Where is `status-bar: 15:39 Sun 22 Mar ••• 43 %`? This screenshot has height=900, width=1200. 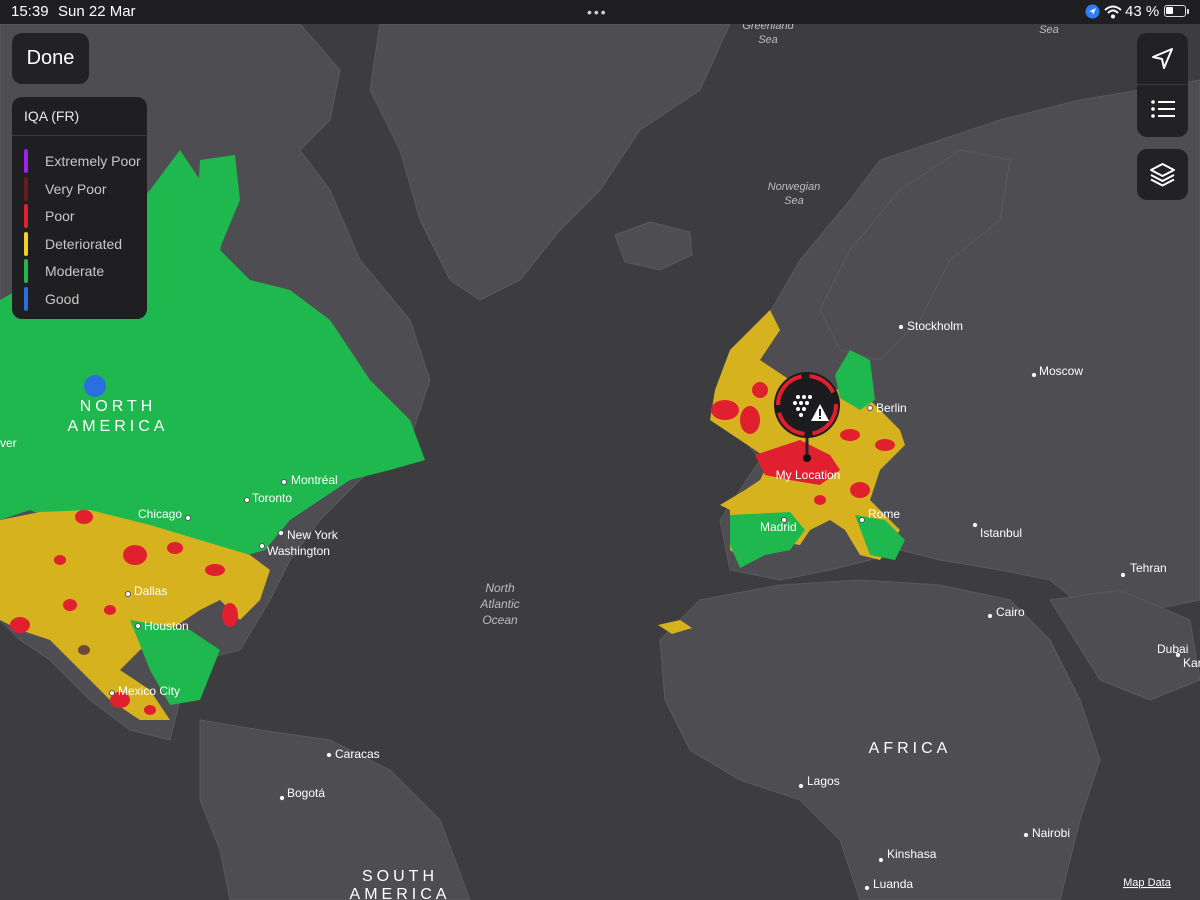 status-bar: 15:39 Sun 22 Mar ••• 43 % is located at coordinates (600, 12).